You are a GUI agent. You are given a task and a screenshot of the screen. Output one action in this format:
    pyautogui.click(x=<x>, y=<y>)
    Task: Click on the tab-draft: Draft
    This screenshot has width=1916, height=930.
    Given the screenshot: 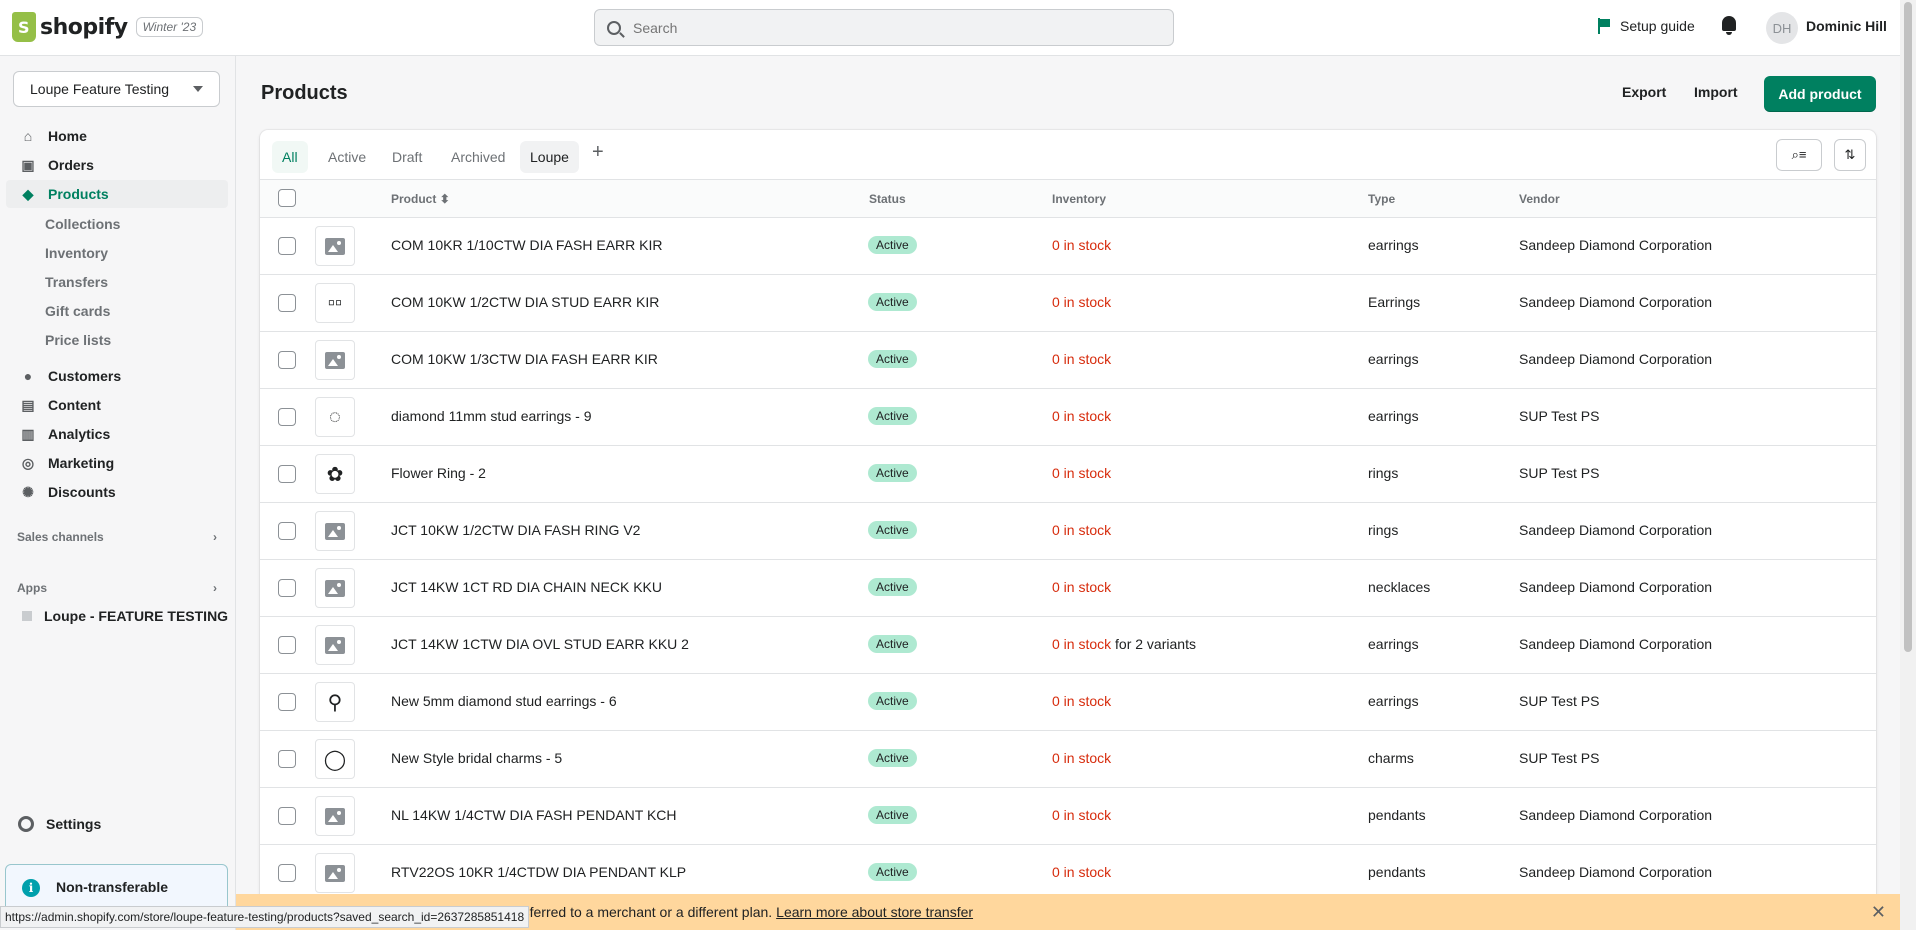 What is the action you would take?
    pyautogui.click(x=407, y=157)
    